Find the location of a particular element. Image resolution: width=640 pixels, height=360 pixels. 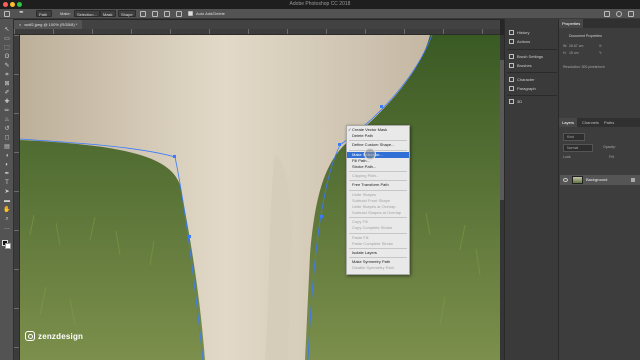

share-icon is located at coordinates (631, 14).